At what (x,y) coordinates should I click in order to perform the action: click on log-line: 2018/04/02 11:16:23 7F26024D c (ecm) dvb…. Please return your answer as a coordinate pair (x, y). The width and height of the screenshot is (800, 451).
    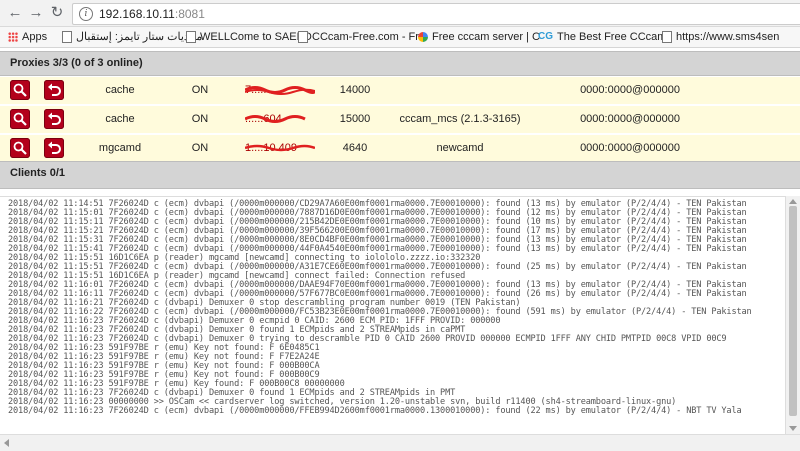
    Looking at the image, I should click on (375, 411).